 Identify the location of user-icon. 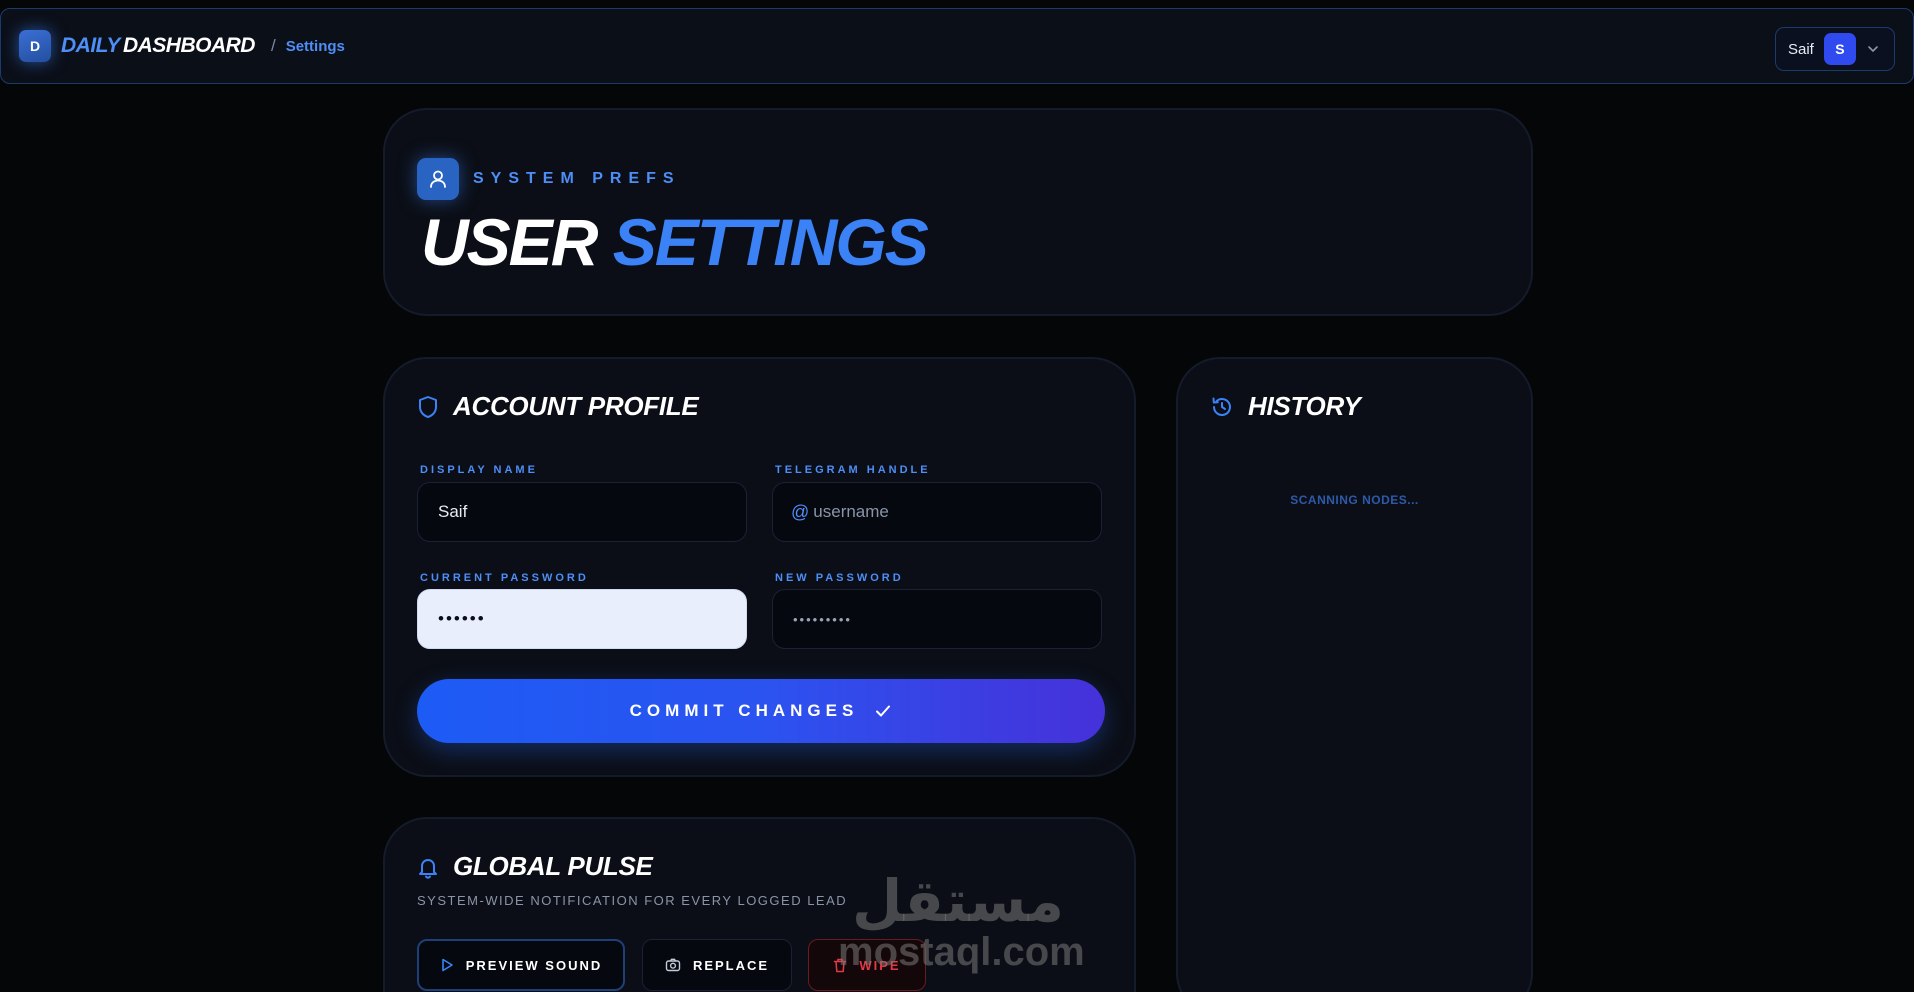
(438, 179).